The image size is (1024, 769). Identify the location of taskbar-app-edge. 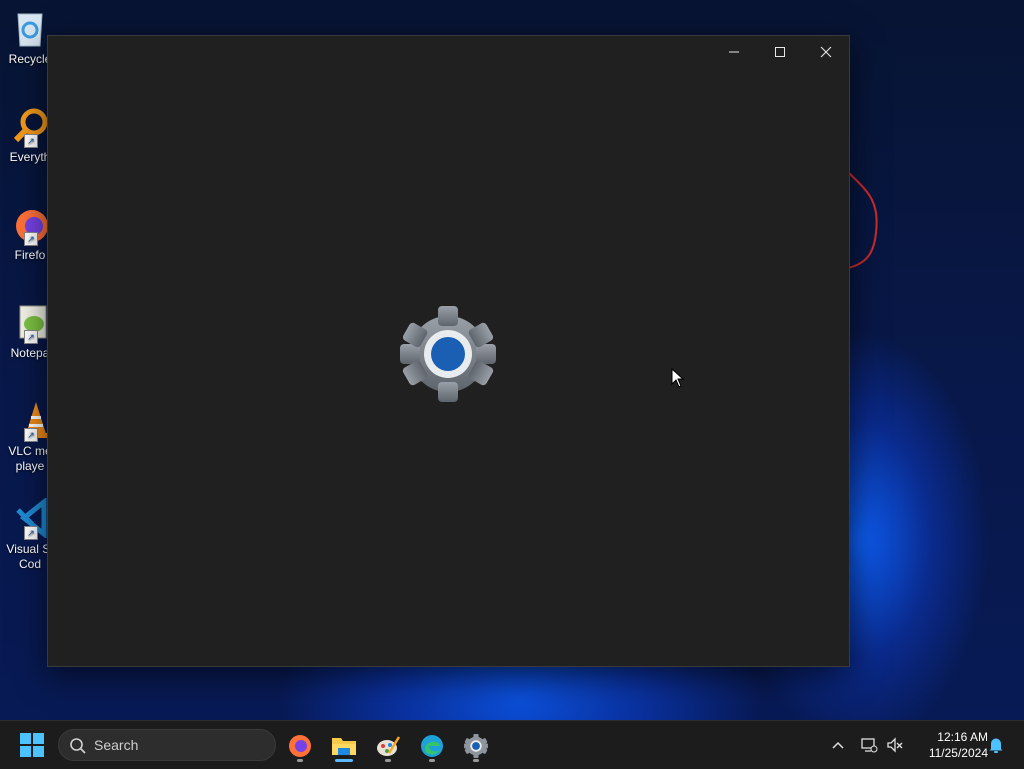
(432, 746).